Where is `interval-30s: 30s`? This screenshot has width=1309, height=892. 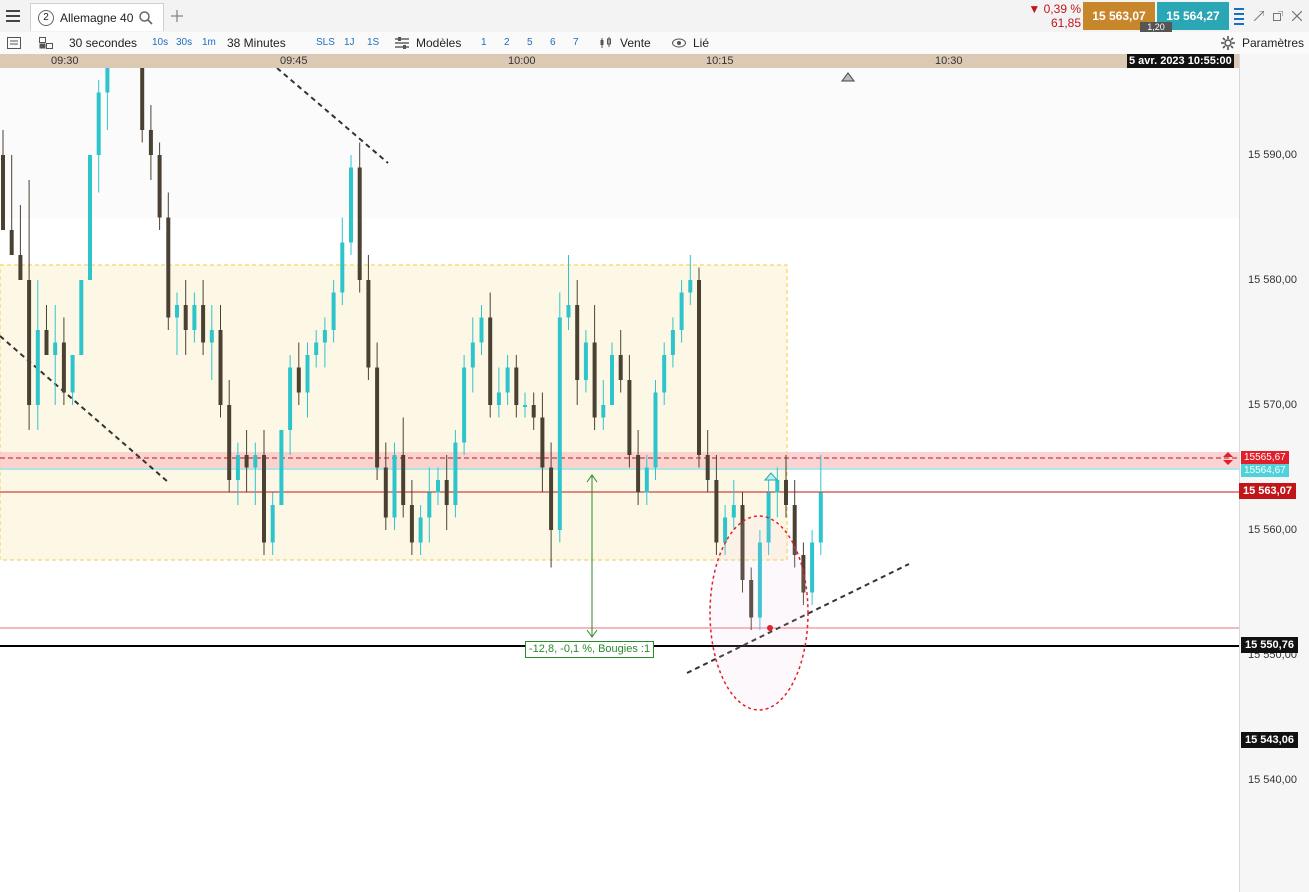 interval-30s: 30s is located at coordinates (184, 42).